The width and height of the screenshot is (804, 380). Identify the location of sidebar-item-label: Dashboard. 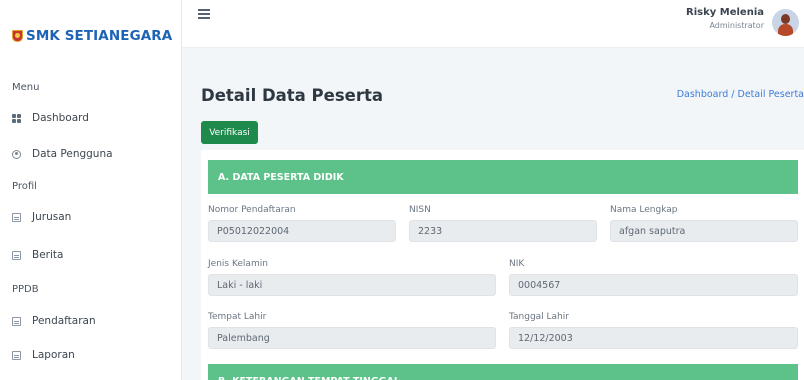
(60, 118).